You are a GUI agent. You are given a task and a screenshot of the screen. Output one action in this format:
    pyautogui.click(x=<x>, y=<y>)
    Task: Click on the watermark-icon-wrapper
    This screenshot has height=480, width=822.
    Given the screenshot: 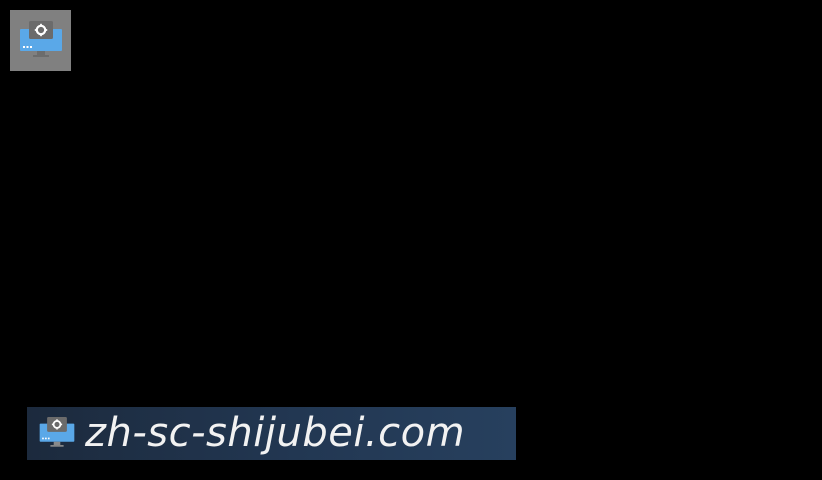 What is the action you would take?
    pyautogui.click(x=57, y=434)
    